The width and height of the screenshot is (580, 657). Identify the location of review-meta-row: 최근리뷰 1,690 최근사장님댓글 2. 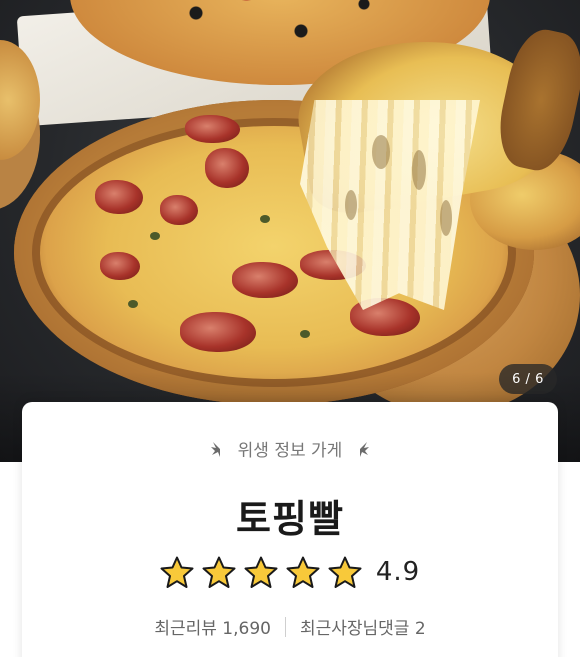
(290, 626).